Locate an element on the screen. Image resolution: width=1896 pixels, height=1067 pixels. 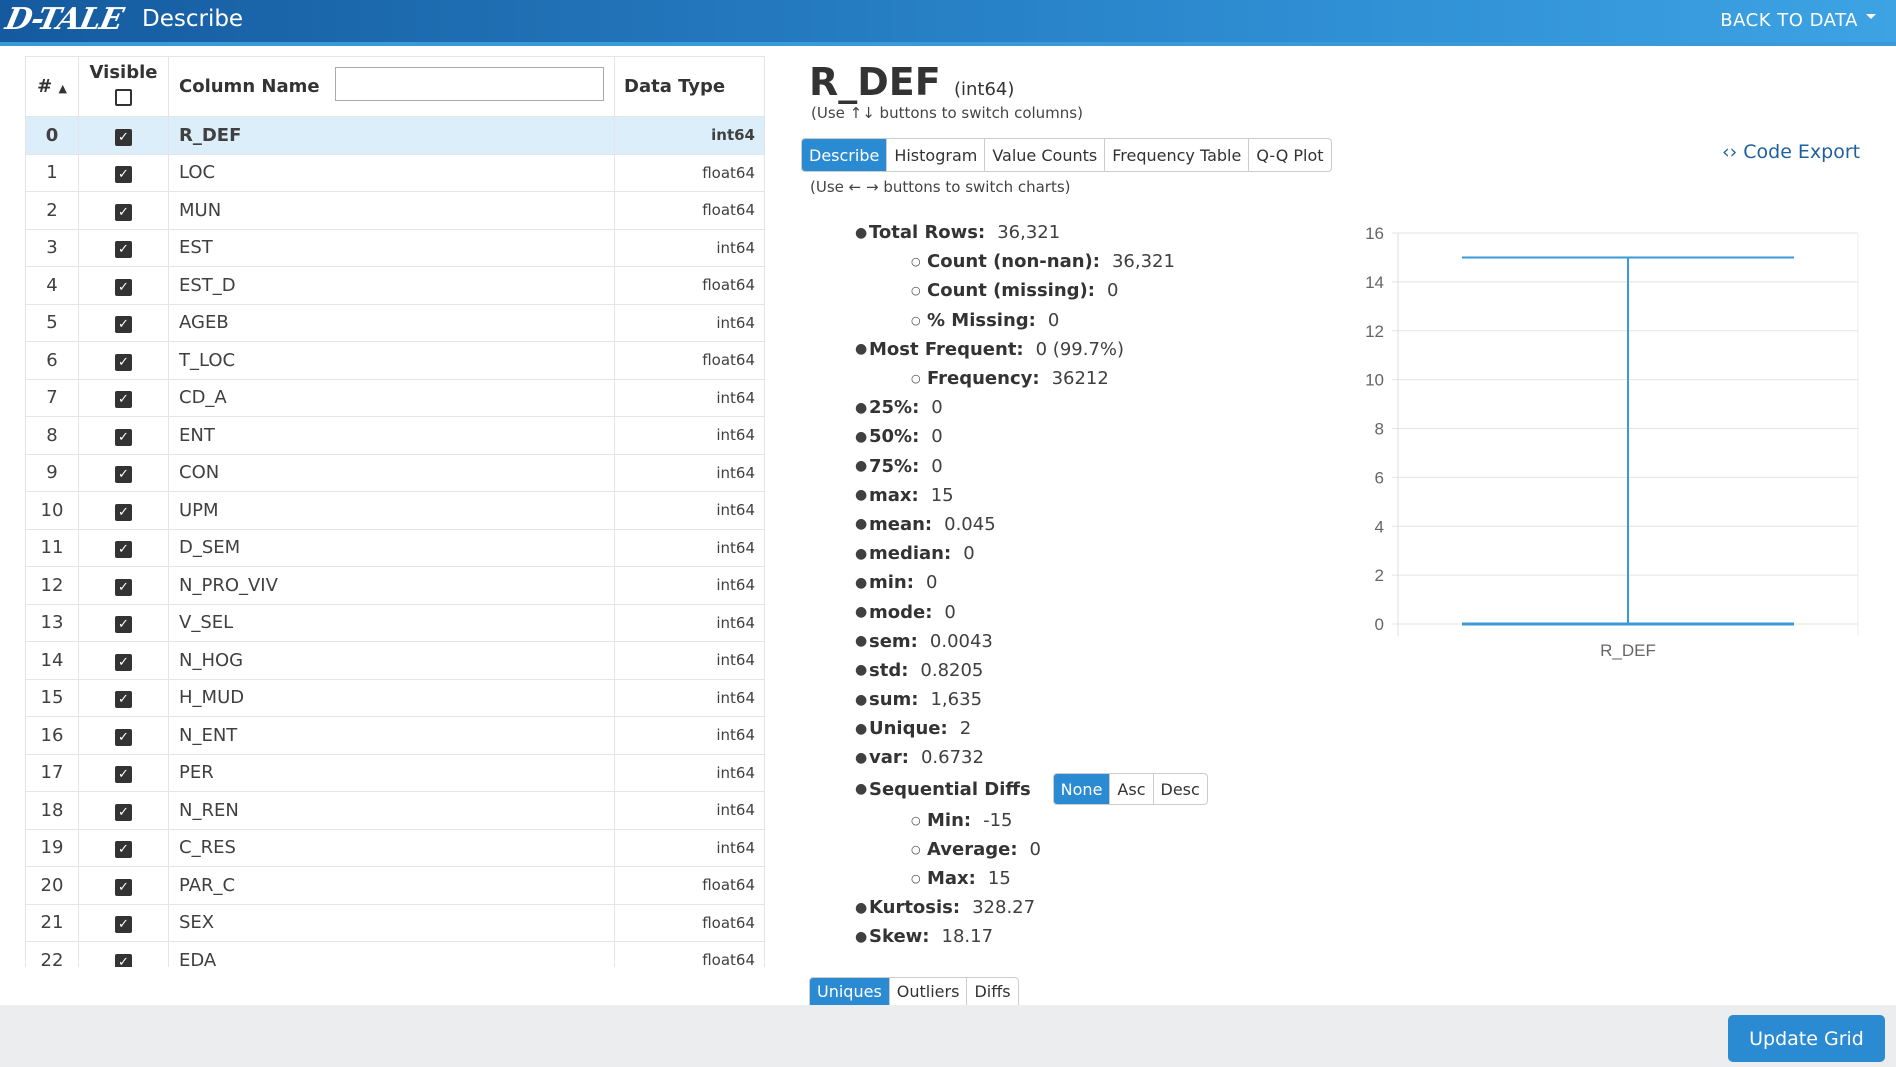
header: D-TALE Describe BACK TO DATA is located at coordinates (948, 23).